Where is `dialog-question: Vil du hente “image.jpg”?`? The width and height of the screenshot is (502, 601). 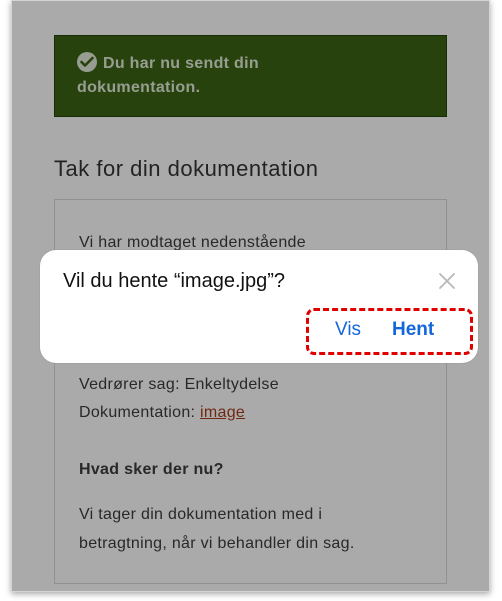 dialog-question: Vil du hente “image.jpg”? is located at coordinates (174, 281).